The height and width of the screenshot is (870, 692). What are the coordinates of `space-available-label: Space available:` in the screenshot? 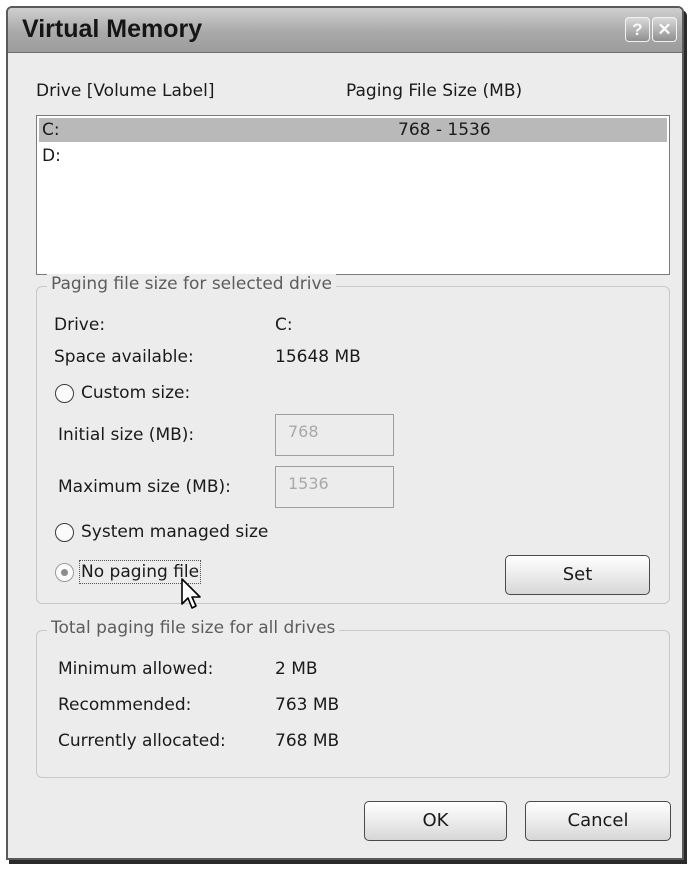 It's located at (124, 357).